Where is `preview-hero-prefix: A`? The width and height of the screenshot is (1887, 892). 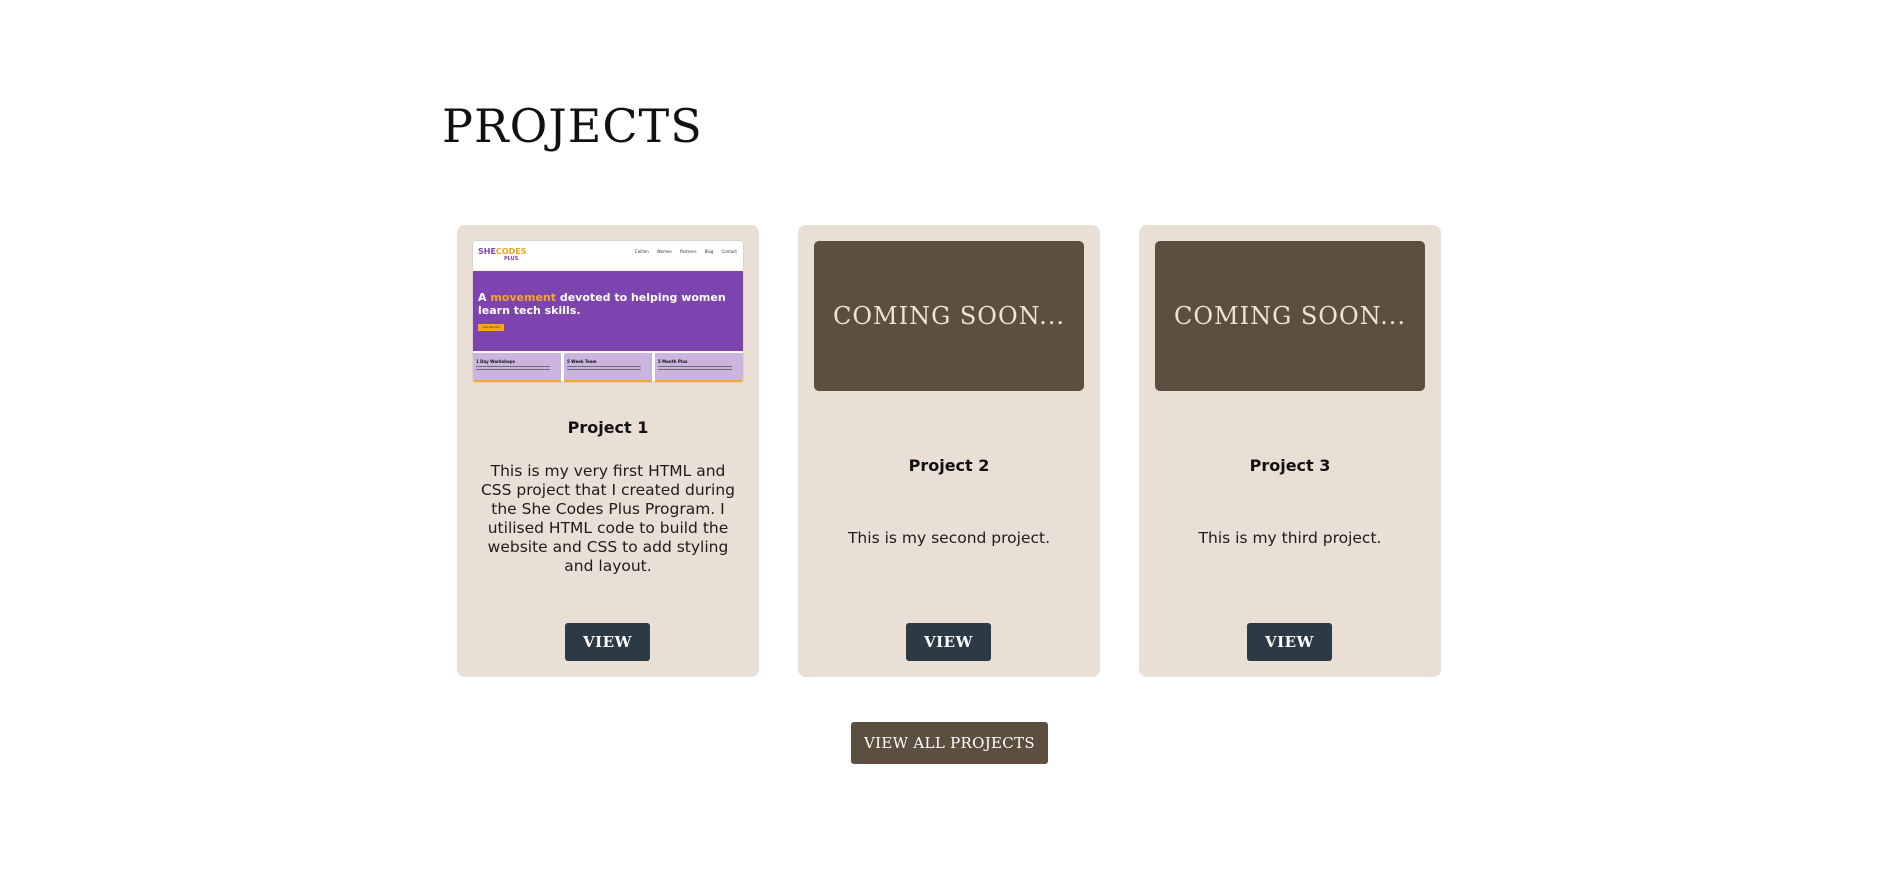
preview-hero-prefix: A is located at coordinates (484, 297).